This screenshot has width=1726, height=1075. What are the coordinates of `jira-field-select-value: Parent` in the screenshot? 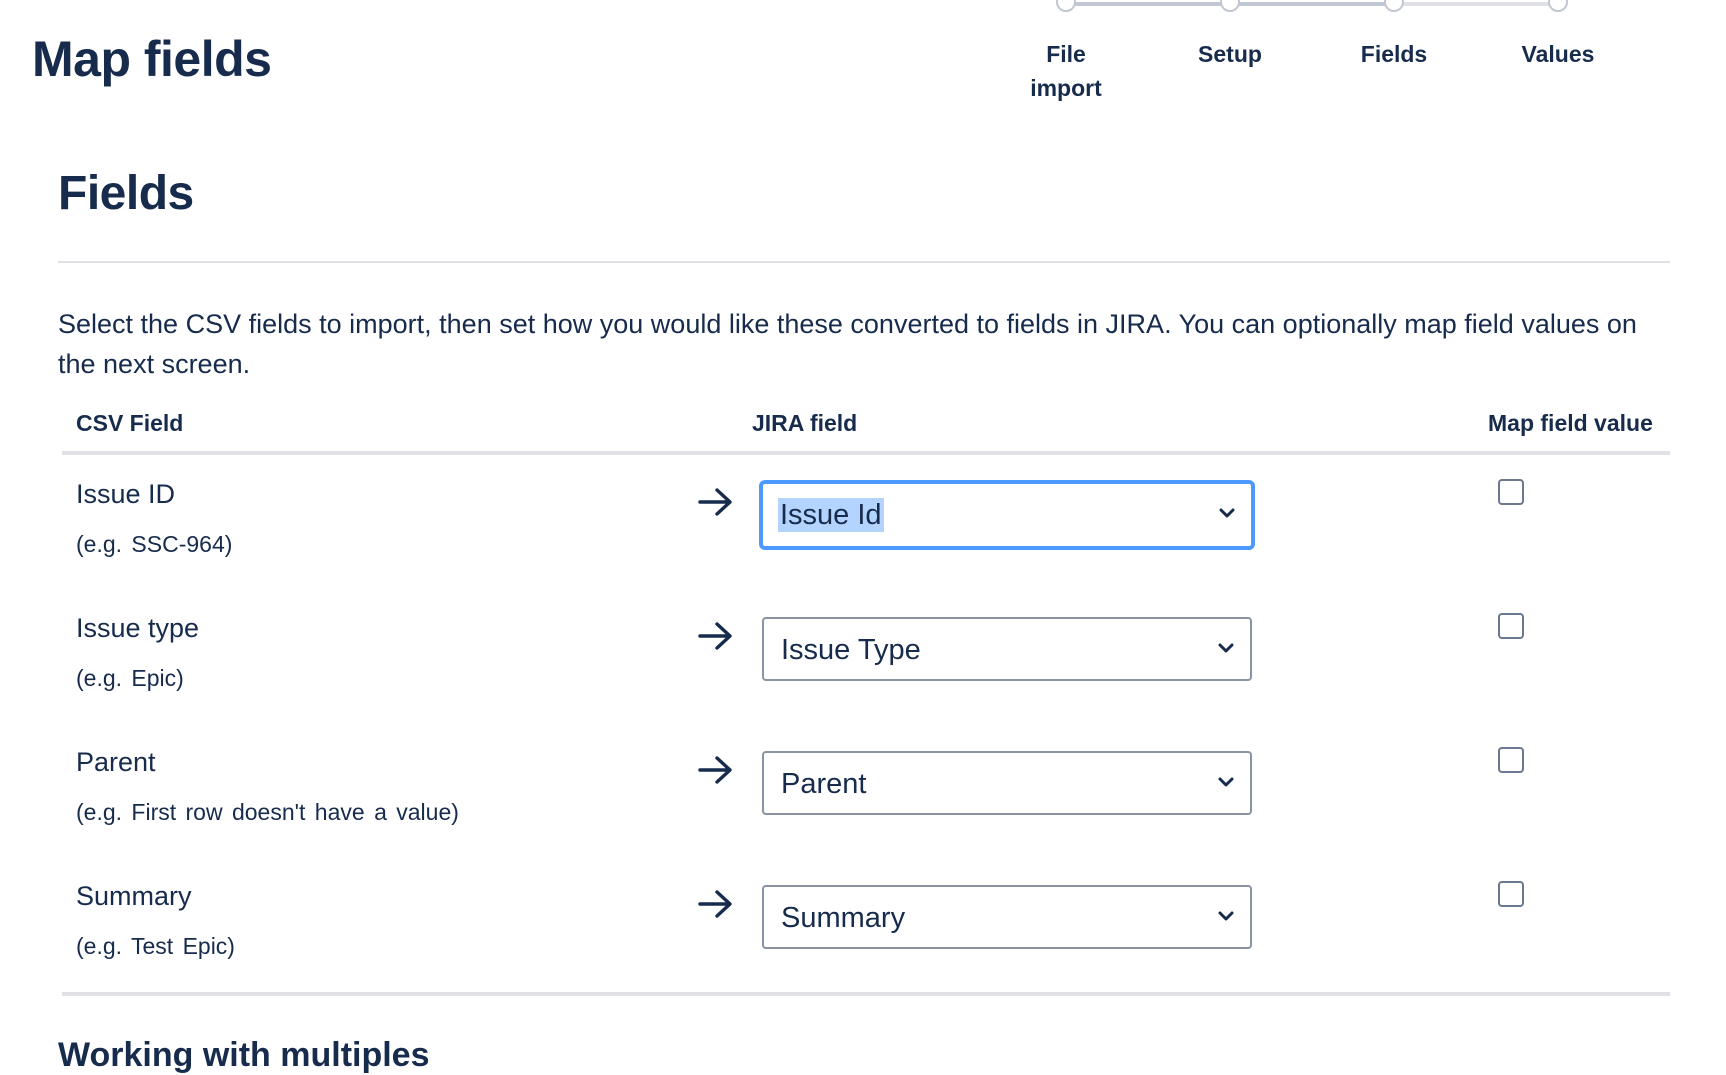 It's located at (824, 784).